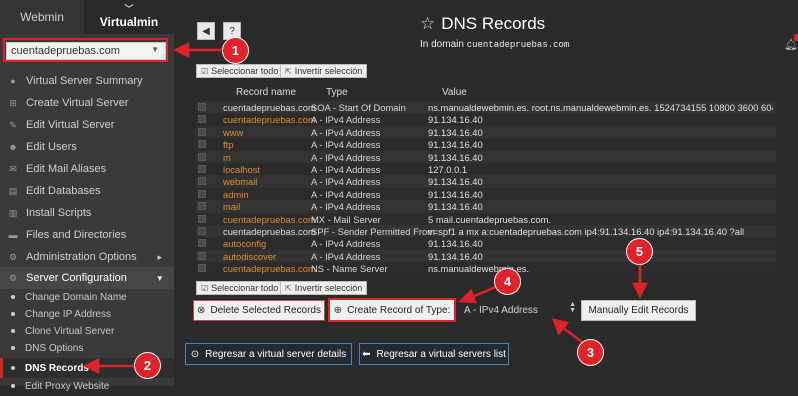 The height and width of the screenshot is (396, 798). Describe the element at coordinates (639, 251) in the screenshot. I see `annotation-5: 5` at that location.